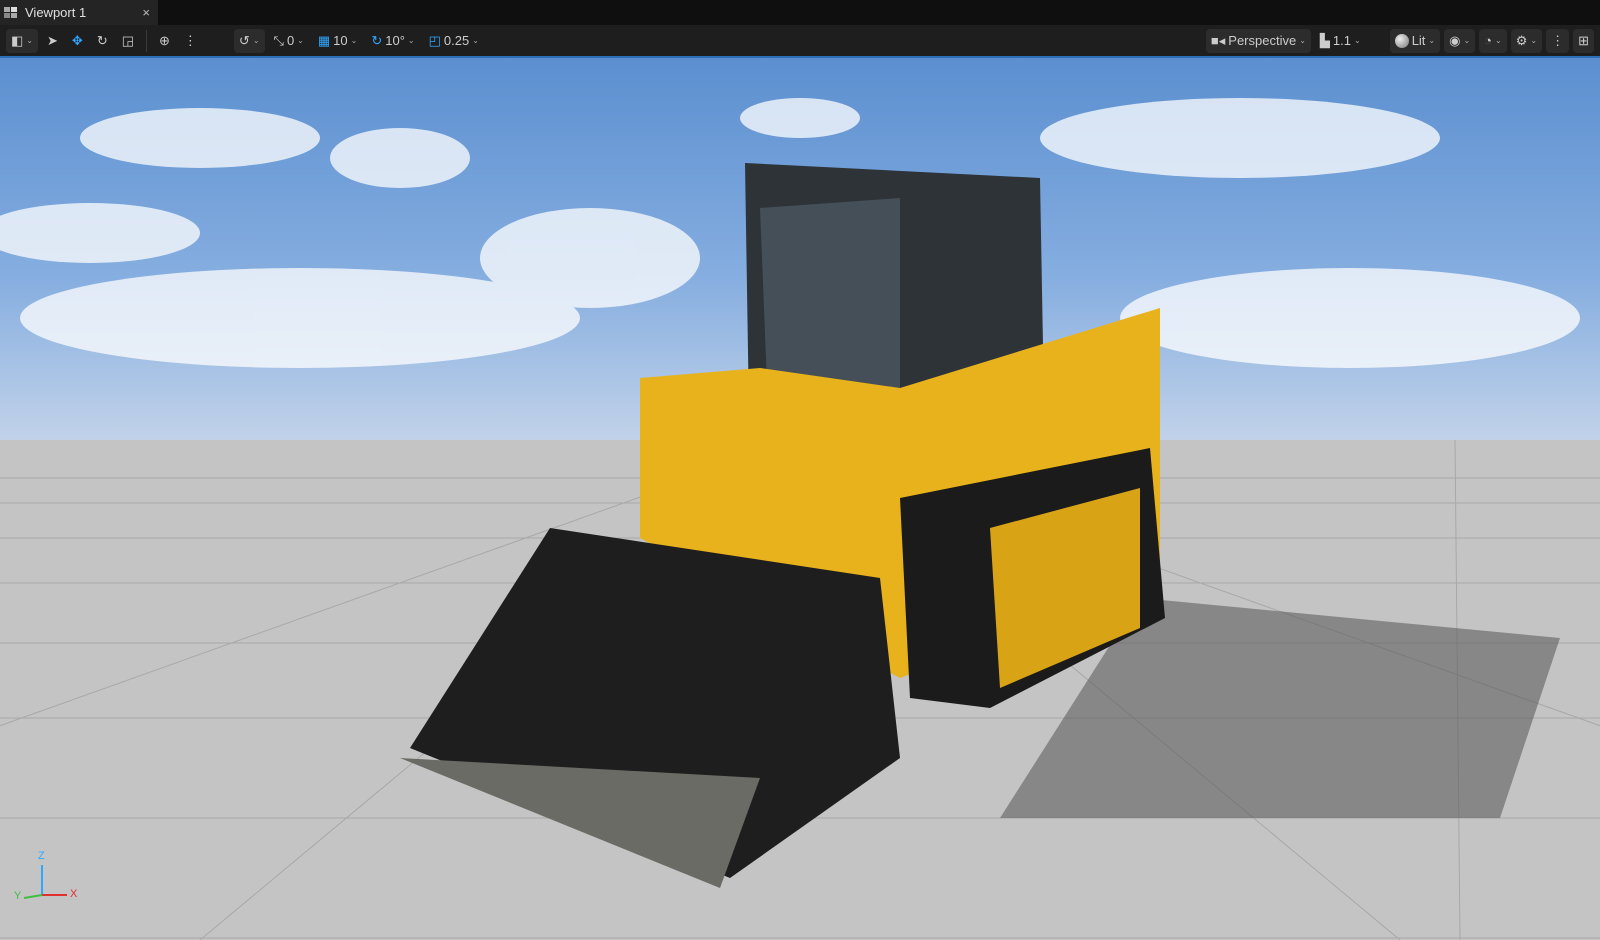 The height and width of the screenshot is (940, 1600). I want to click on tab-viewport-1: Viewport 1 ×, so click(79, 12).